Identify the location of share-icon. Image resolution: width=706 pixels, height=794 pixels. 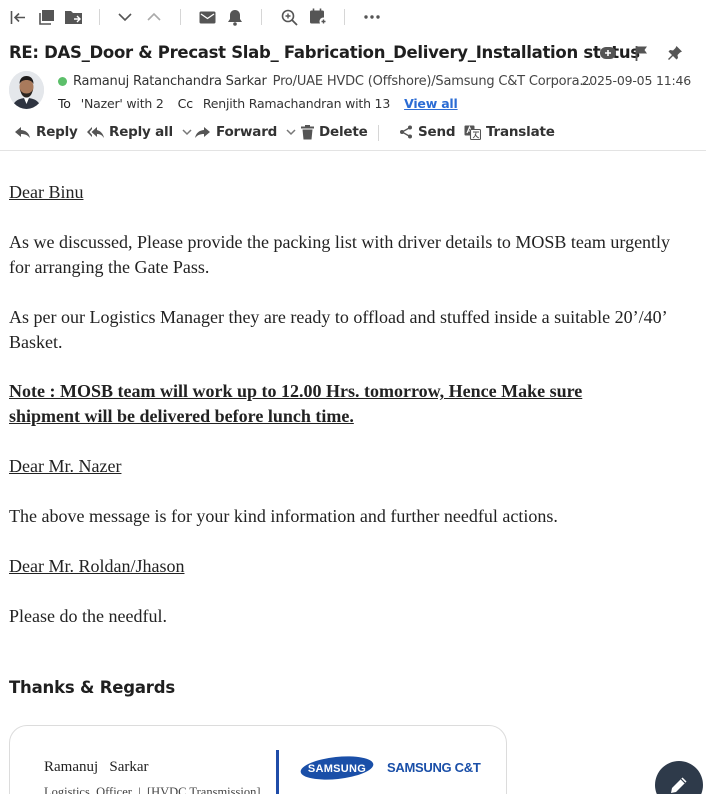
(406, 132).